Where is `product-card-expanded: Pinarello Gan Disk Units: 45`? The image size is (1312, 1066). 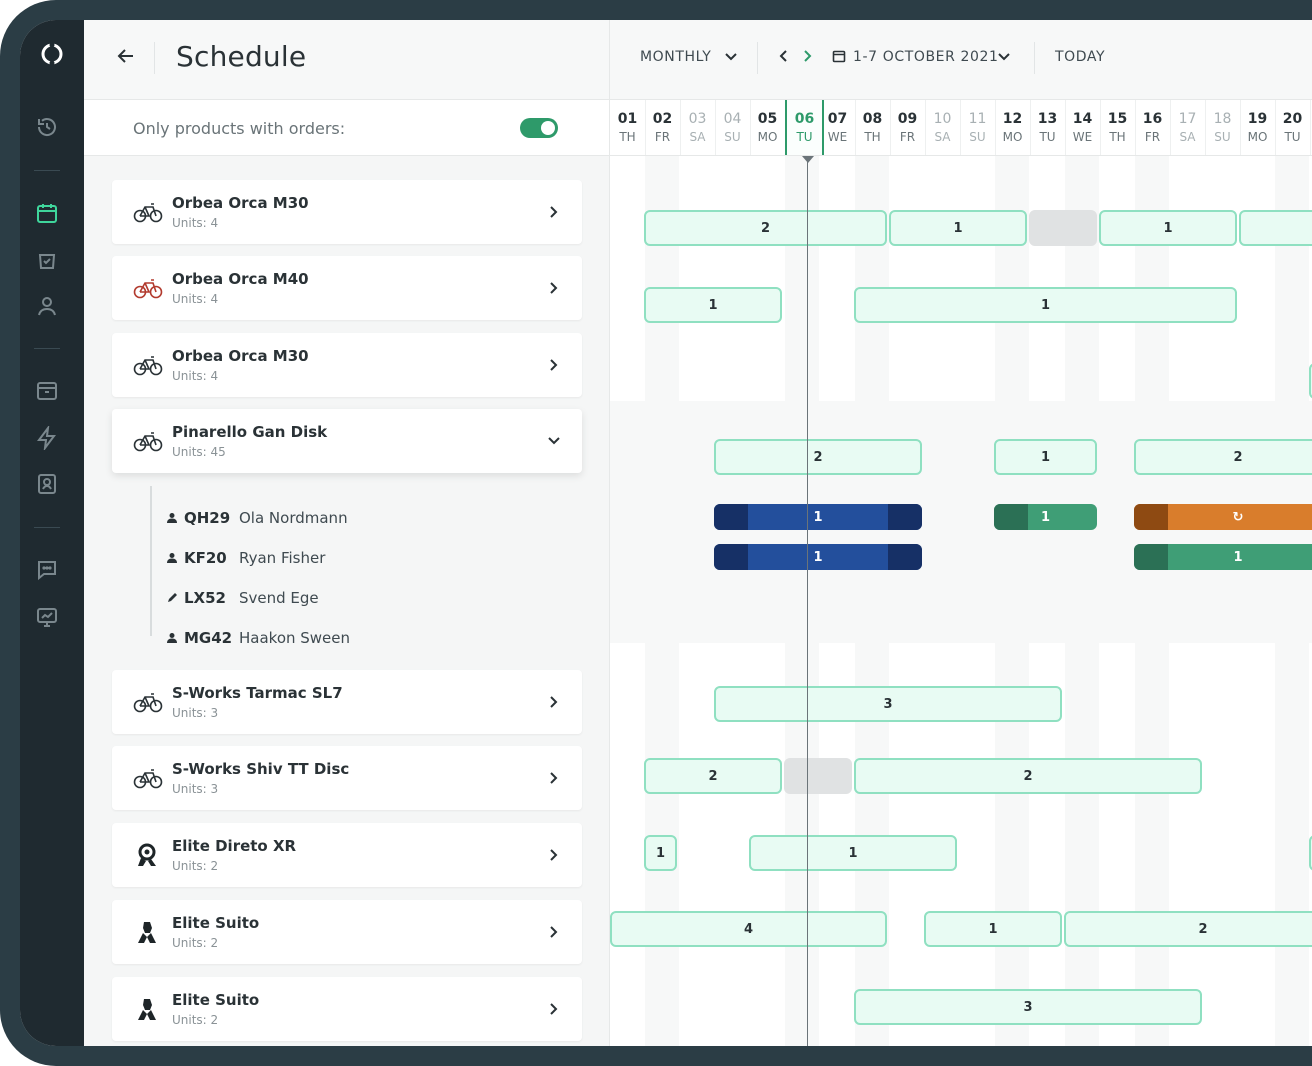
product-card-expanded: Pinarello Gan Disk Units: 45 is located at coordinates (347, 441).